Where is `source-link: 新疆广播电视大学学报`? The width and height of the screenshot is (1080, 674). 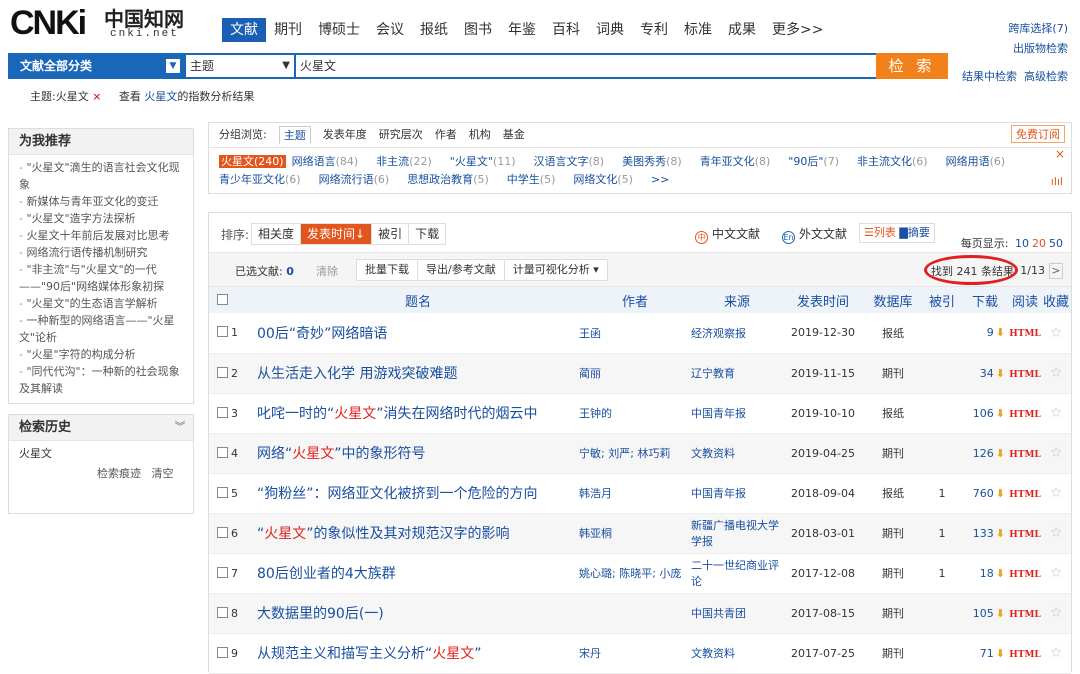
source-link: 新疆广播电视大学学报 is located at coordinates (737, 533).